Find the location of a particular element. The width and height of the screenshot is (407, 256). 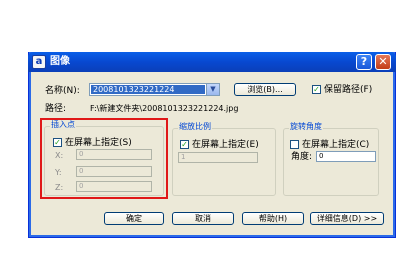

angle-field: 0 is located at coordinates (346, 156).